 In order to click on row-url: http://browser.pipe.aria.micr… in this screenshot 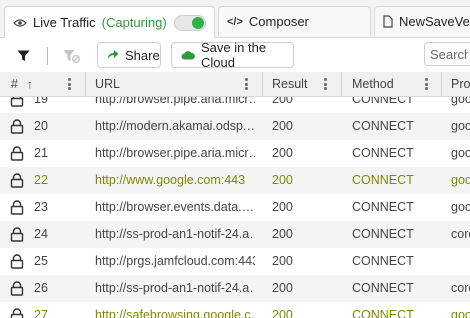, I will do `click(175, 153)`.